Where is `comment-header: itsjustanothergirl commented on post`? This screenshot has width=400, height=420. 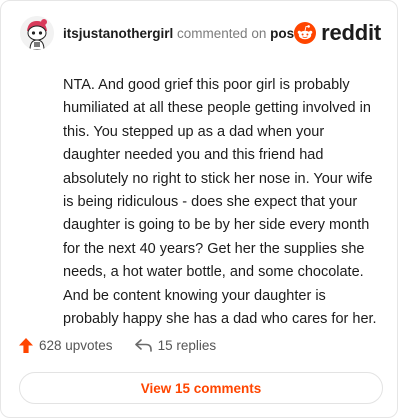 comment-header: itsjustanothergirl commented on post is located at coordinates (181, 34).